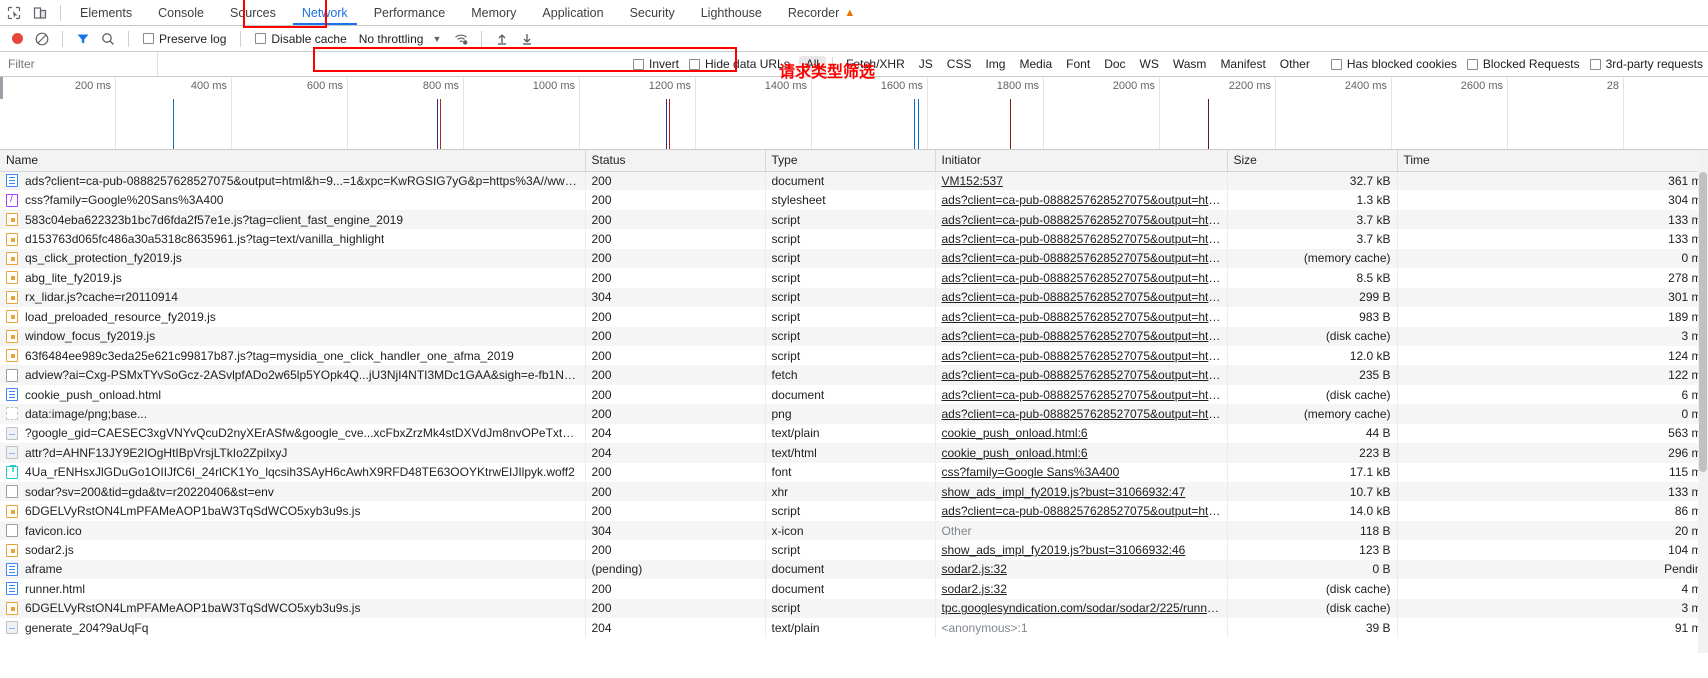  I want to click on column-header-type: Type, so click(850, 161).